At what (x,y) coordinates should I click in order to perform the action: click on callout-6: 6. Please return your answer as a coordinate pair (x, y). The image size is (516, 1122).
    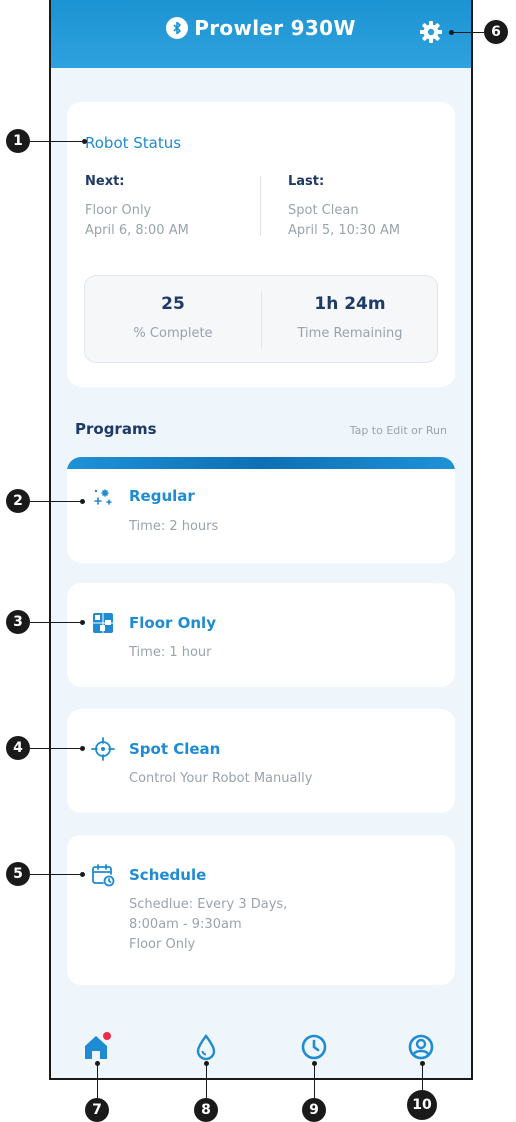
    Looking at the image, I should click on (496, 32).